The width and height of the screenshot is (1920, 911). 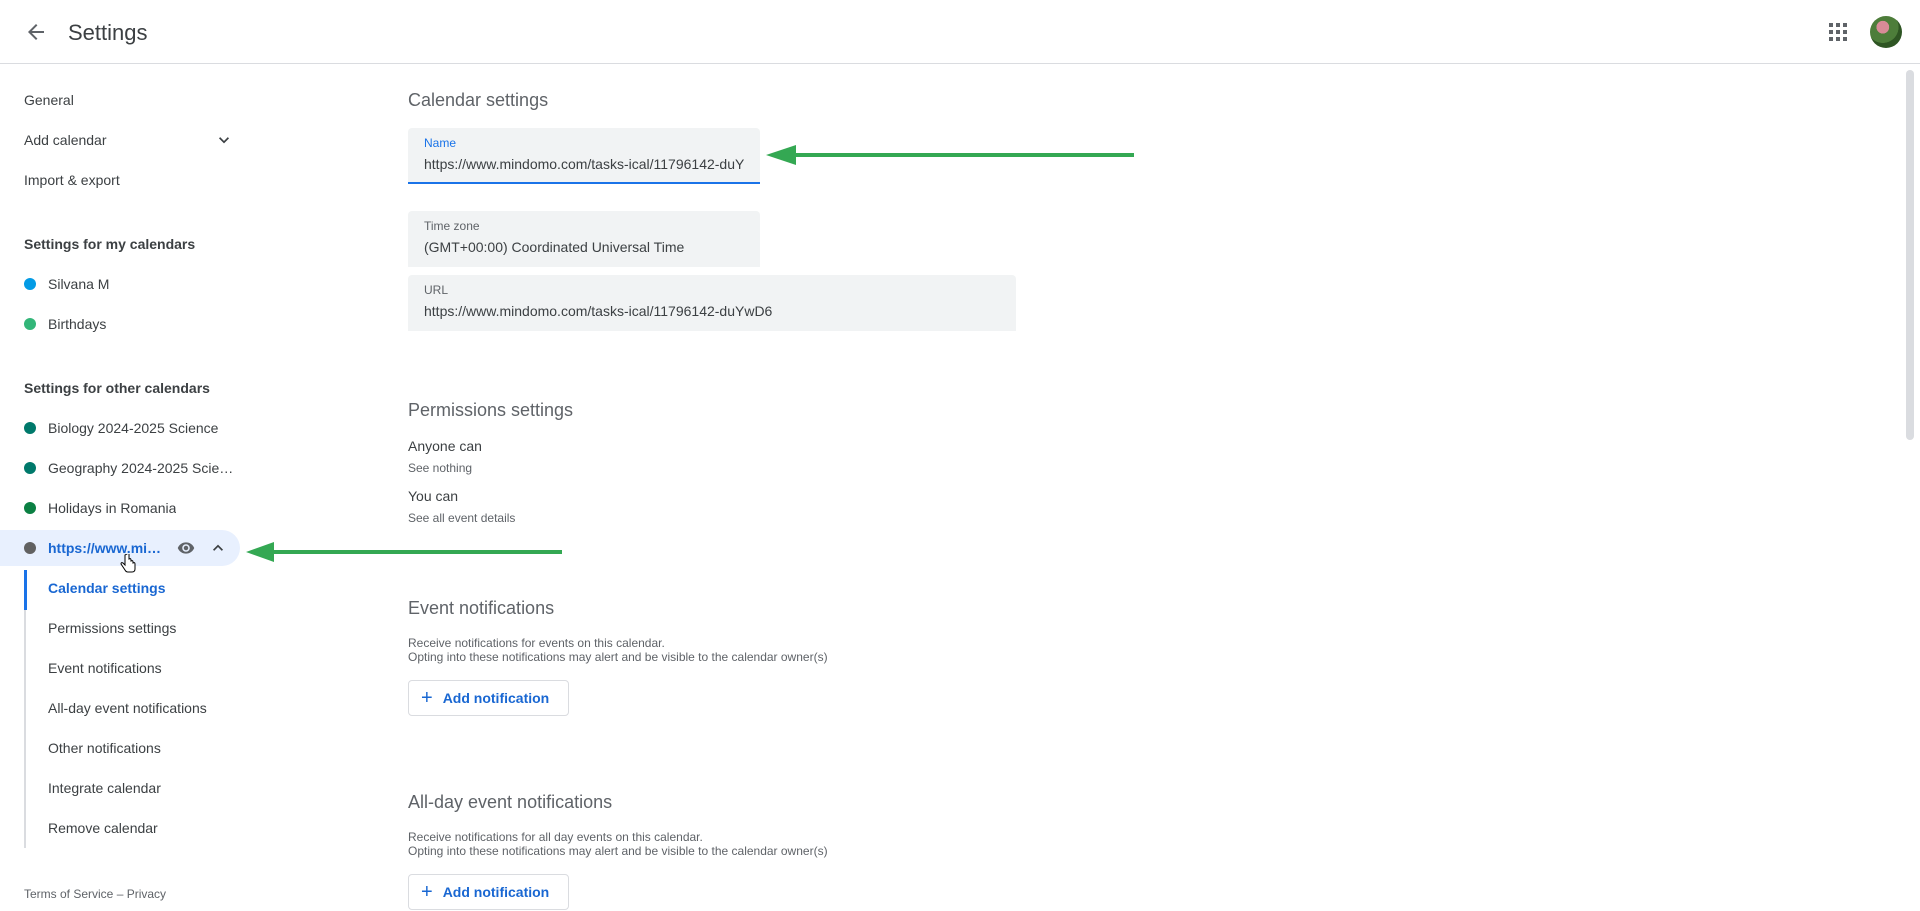 What do you see at coordinates (433, 496) in the screenshot?
I see `you-can-label: You can` at bounding box center [433, 496].